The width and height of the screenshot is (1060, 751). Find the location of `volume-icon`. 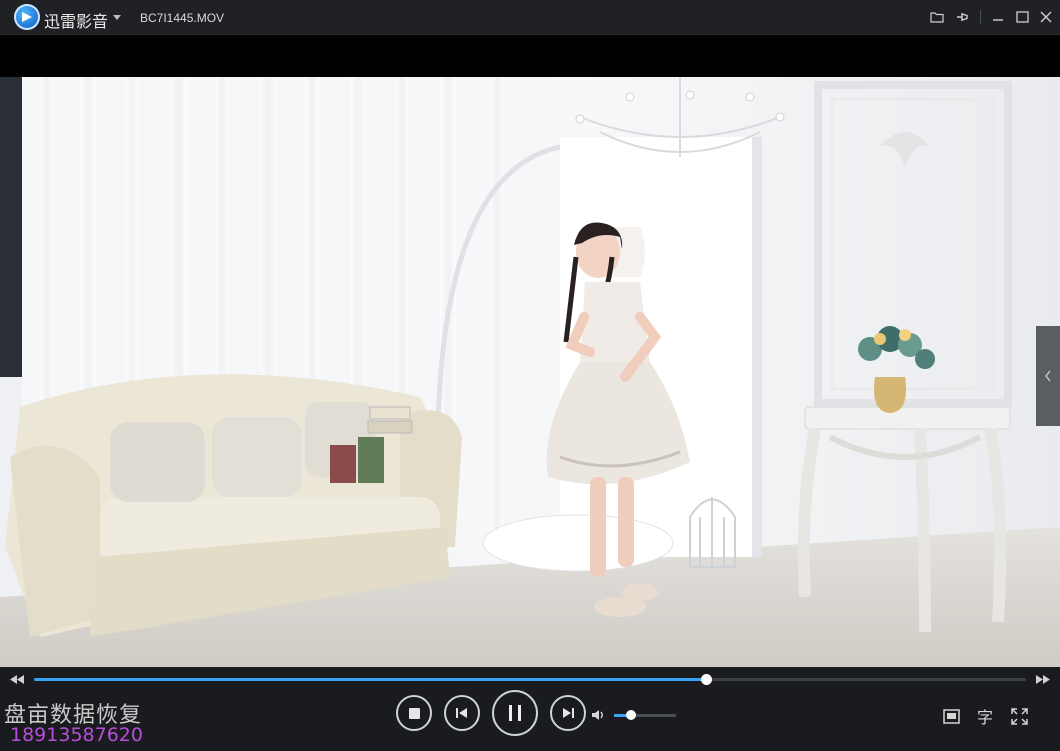

volume-icon is located at coordinates (599, 715).